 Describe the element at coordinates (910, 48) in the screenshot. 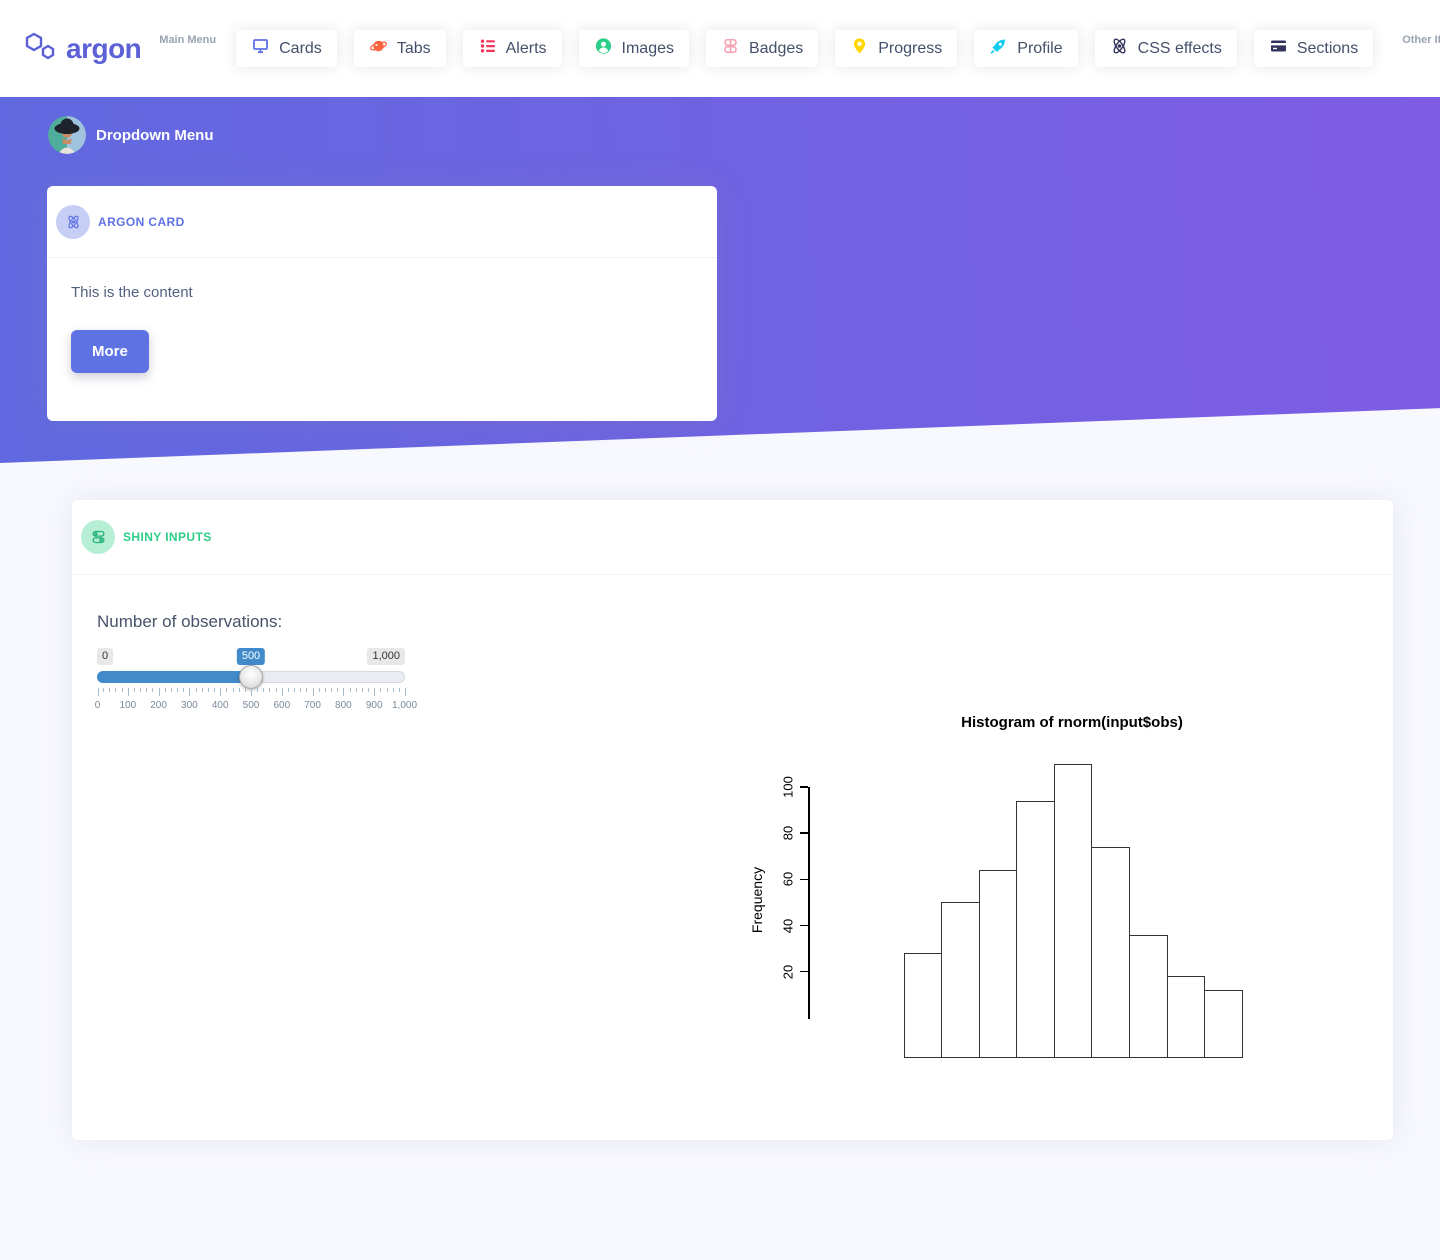

I see `nav-item-label: Progress` at that location.